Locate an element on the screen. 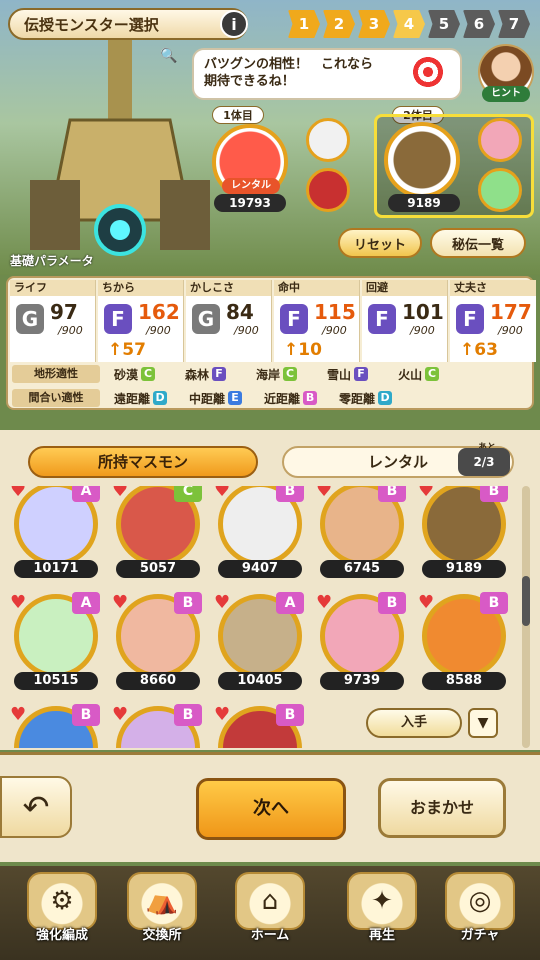 The height and width of the screenshot is (960, 540). terrain-item: 雪山 F is located at coordinates (348, 374).